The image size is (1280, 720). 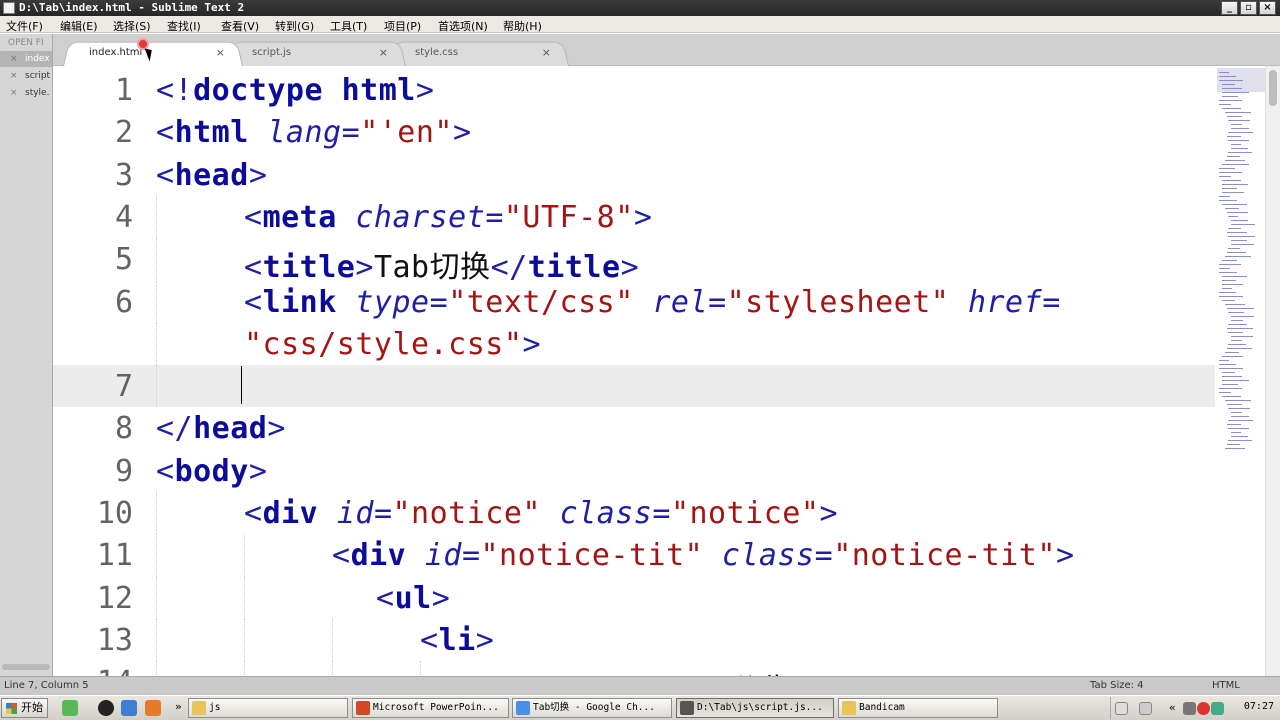 What do you see at coordinates (348, 26) in the screenshot?
I see `menu-item: 工具(T)` at bounding box center [348, 26].